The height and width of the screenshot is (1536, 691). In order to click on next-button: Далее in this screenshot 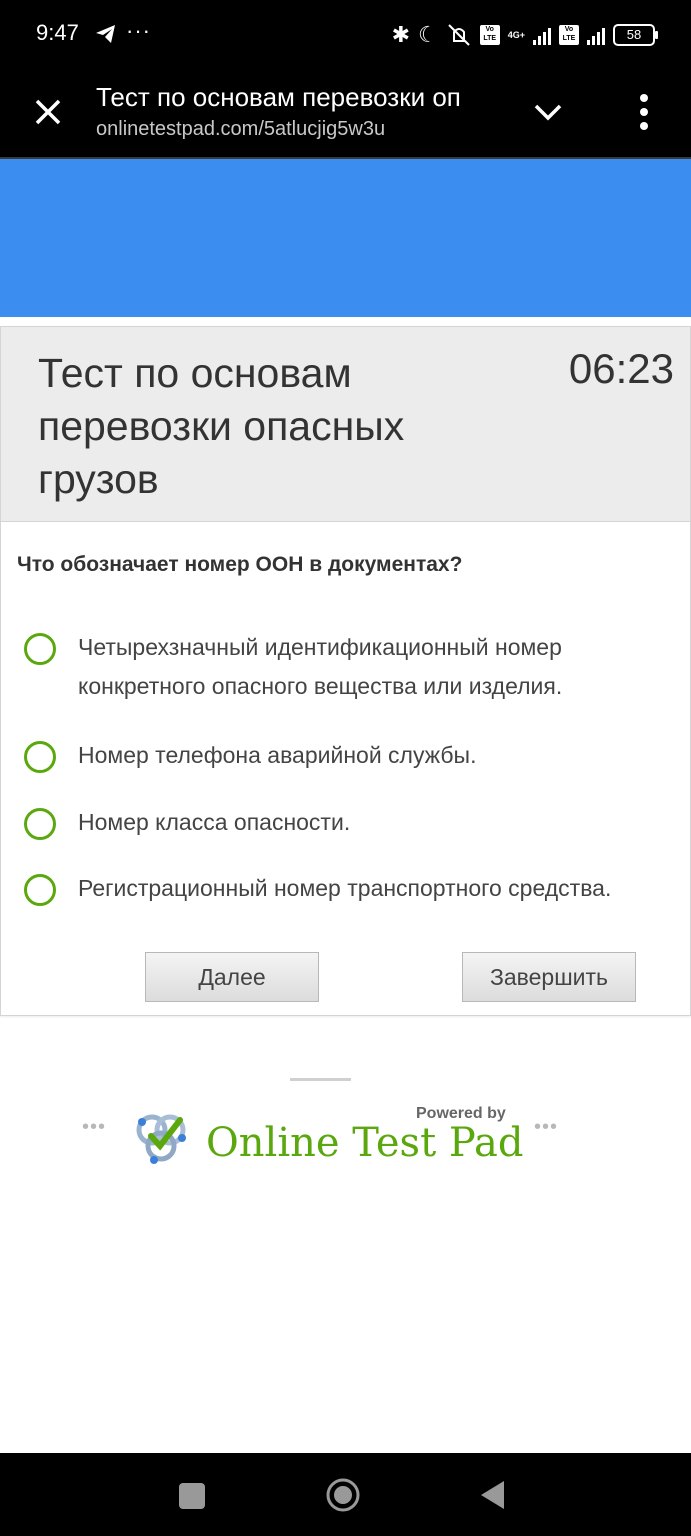, I will do `click(232, 977)`.